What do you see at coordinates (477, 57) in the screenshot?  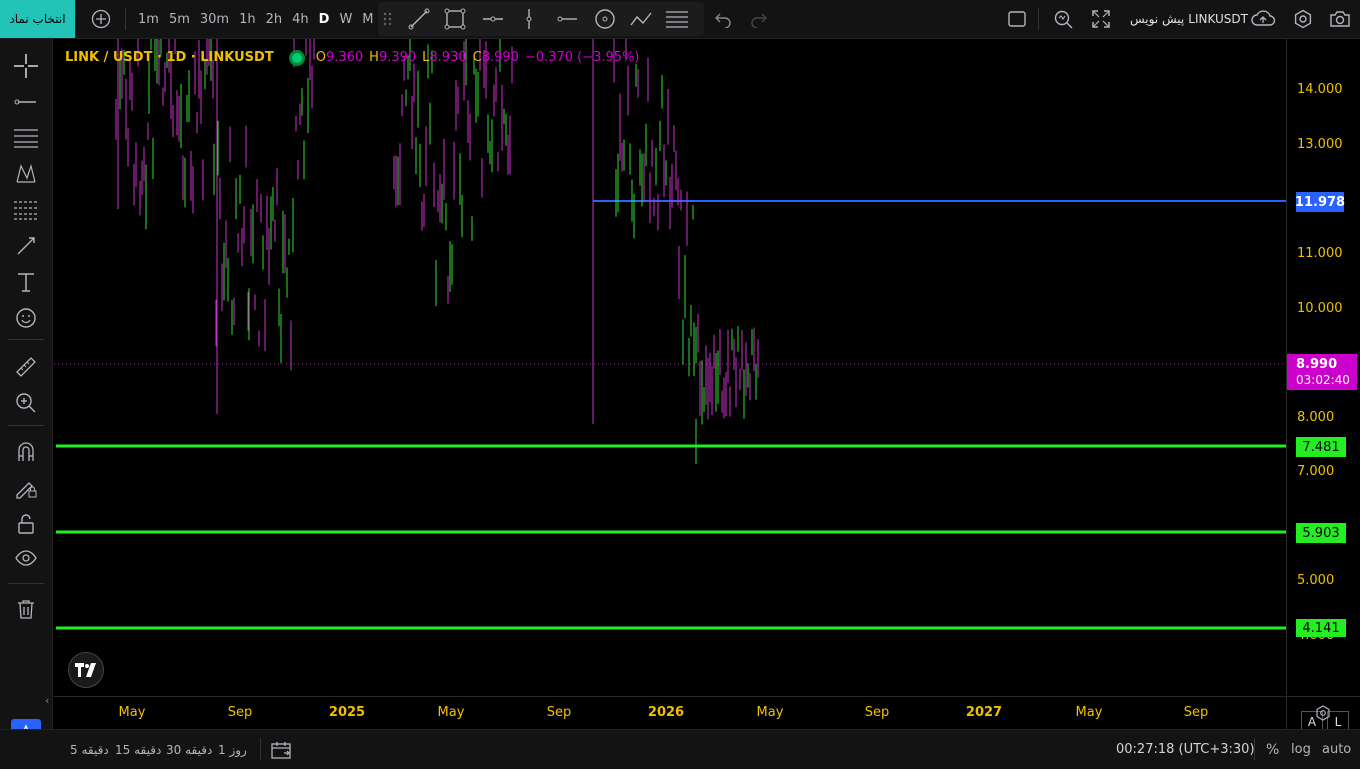 I see `legend-close-label: C` at bounding box center [477, 57].